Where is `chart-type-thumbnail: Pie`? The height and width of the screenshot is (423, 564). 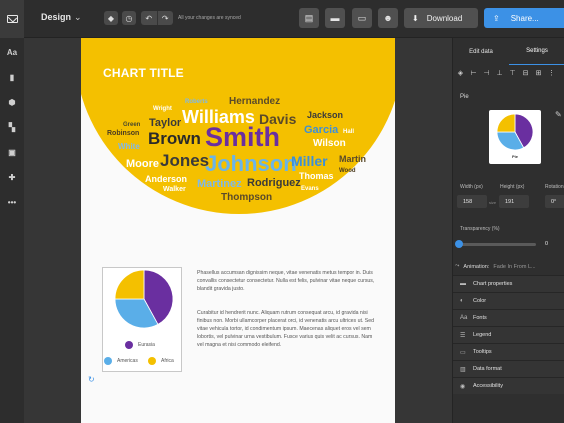 chart-type-thumbnail: Pie is located at coordinates (515, 137).